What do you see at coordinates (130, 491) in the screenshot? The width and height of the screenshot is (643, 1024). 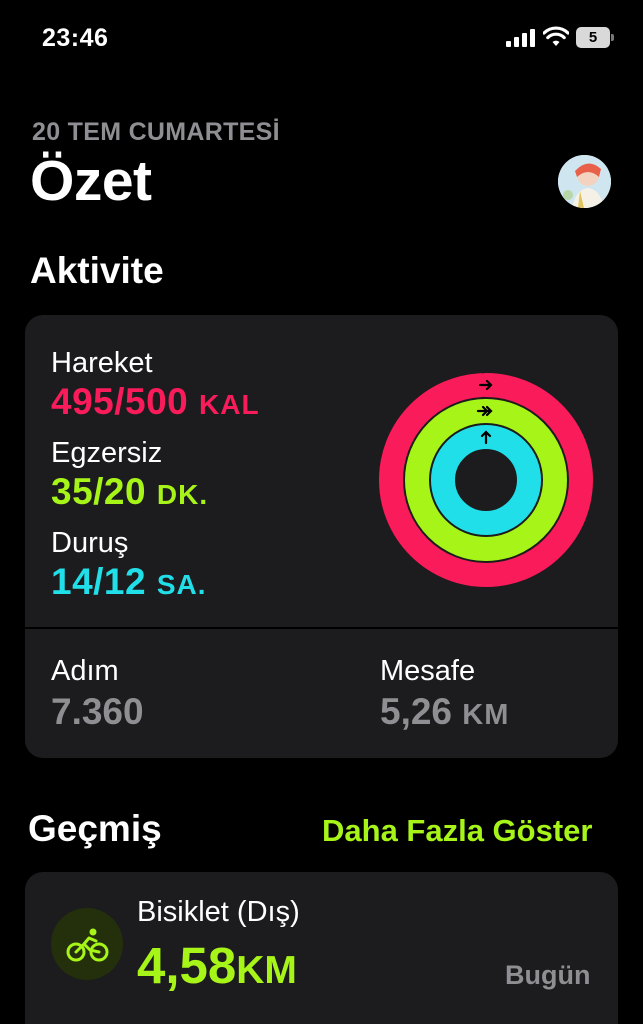 I see `exercise-value: 35/20 DK.` at bounding box center [130, 491].